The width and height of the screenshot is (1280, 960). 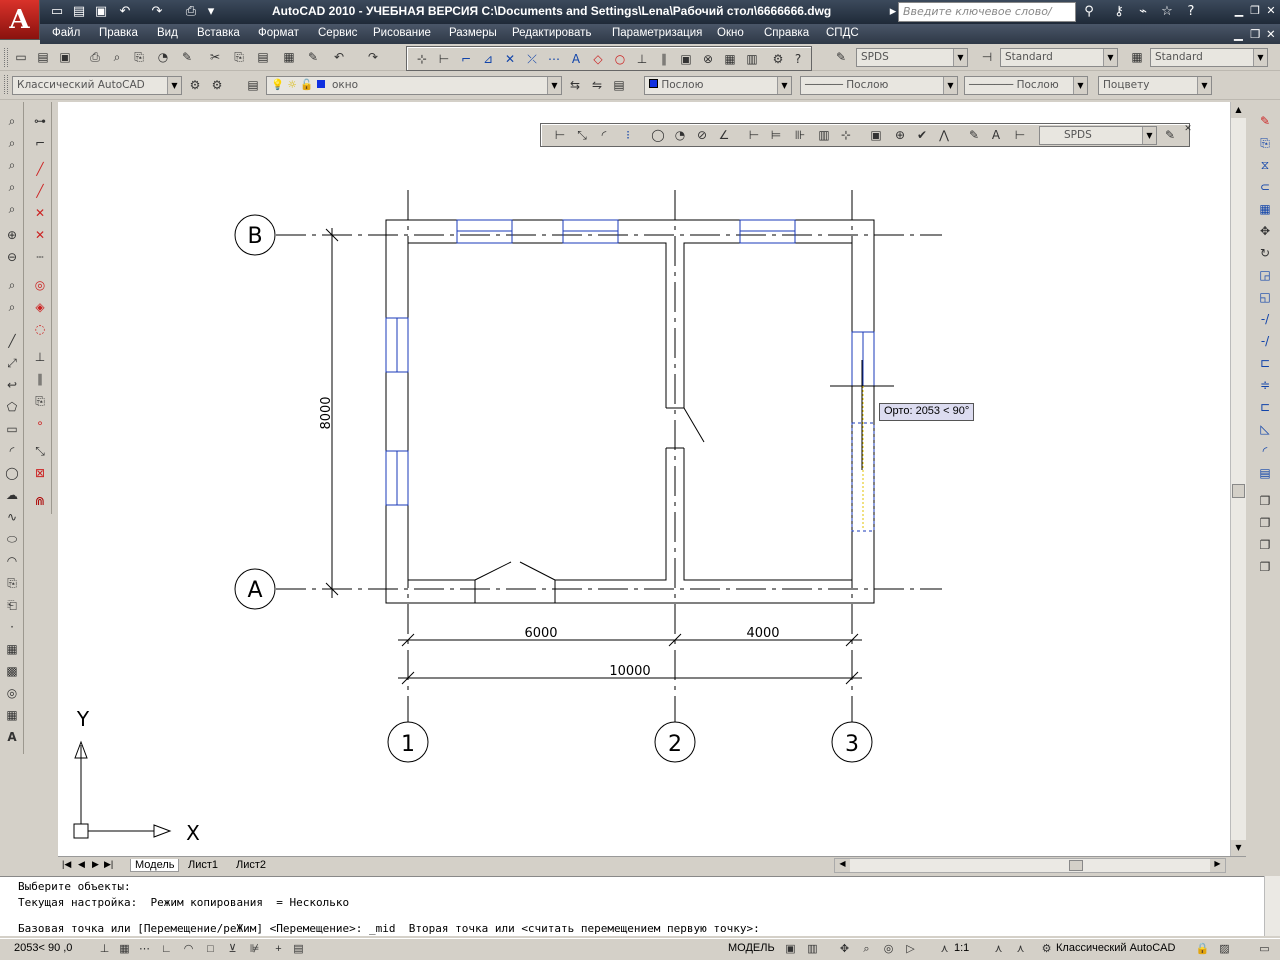 What do you see at coordinates (144, 949) in the screenshot?
I see `snap-mode-icon: ⋯` at bounding box center [144, 949].